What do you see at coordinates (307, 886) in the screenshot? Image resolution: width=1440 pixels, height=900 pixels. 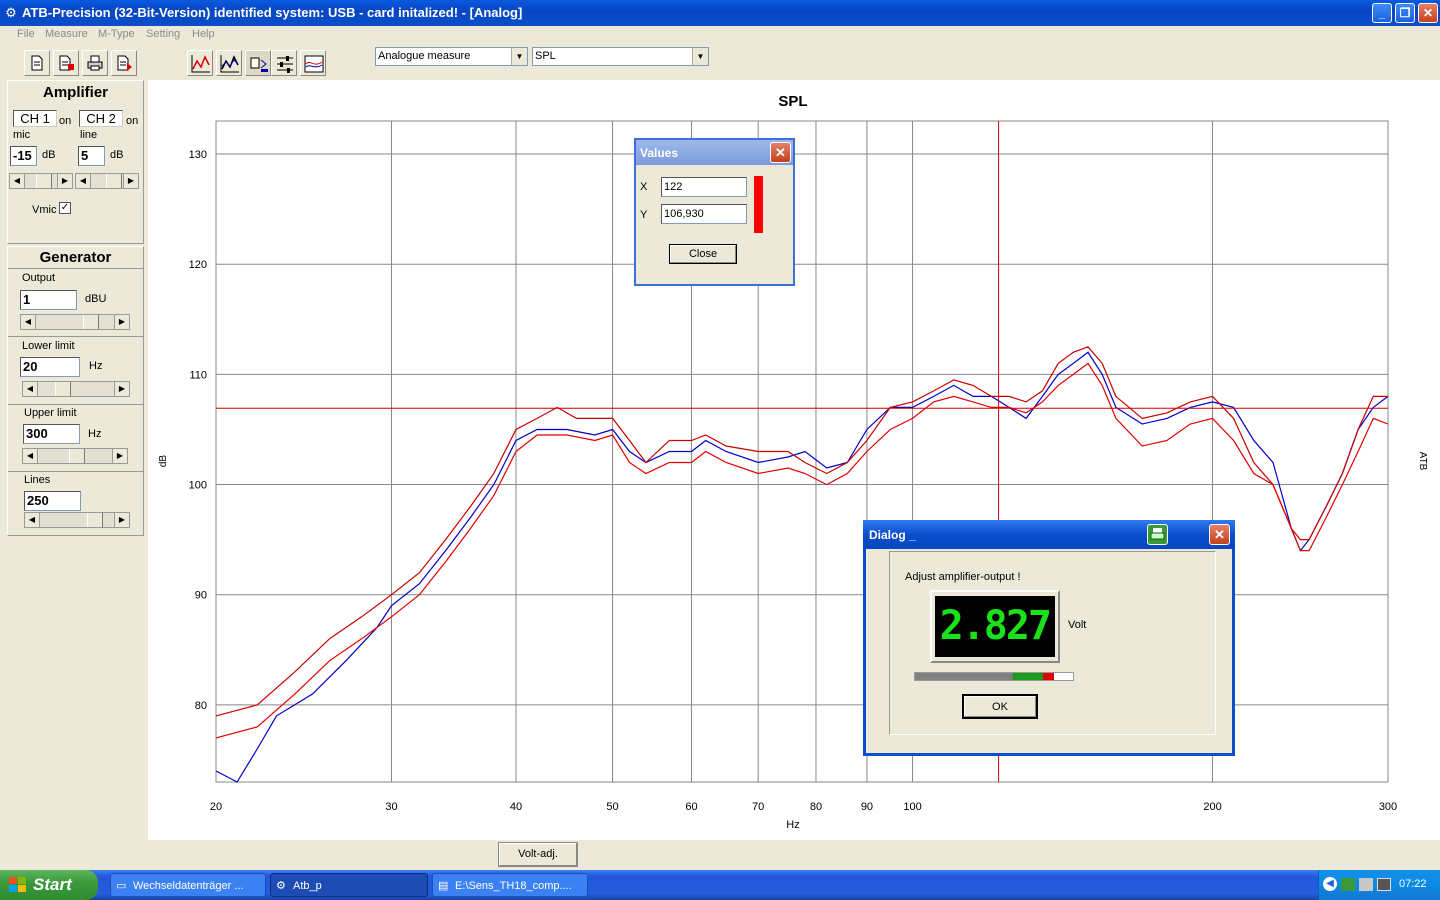 I see `task-label: Atb_p` at bounding box center [307, 886].